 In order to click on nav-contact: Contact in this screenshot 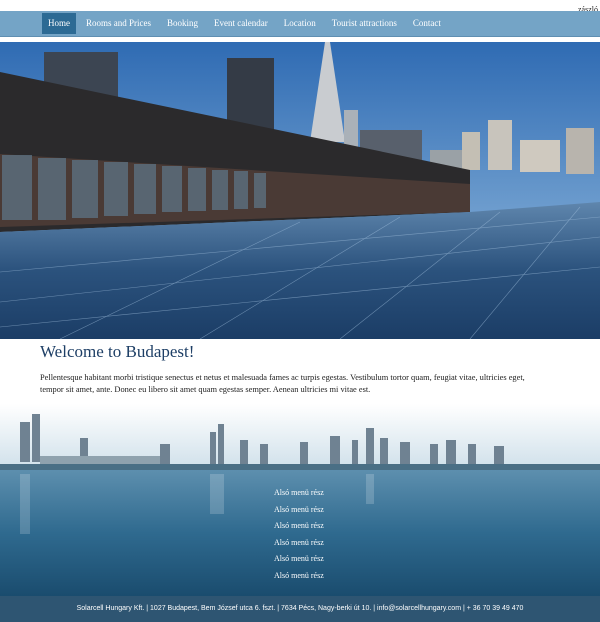, I will do `click(427, 23)`.